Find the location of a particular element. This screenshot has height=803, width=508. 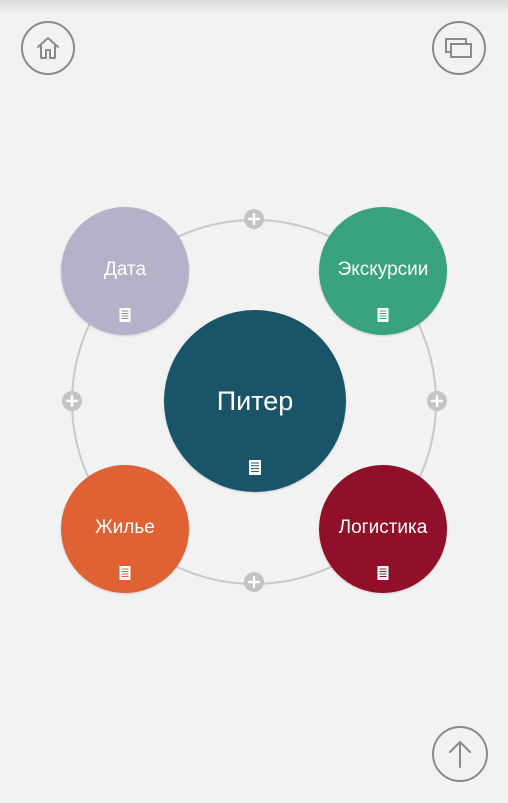

node-logistics: Логистика is located at coordinates (383, 529).